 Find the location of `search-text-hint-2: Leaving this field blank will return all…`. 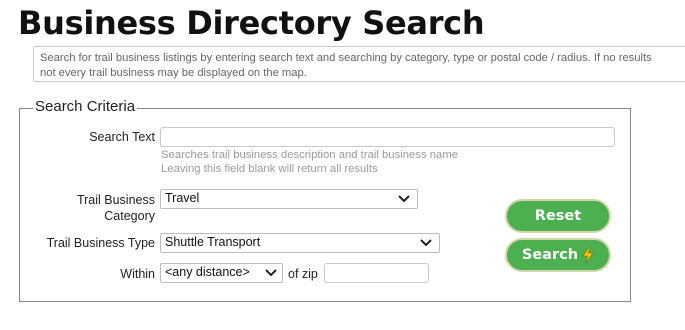

search-text-hint-2: Leaving this field blank will return all… is located at coordinates (269, 169).